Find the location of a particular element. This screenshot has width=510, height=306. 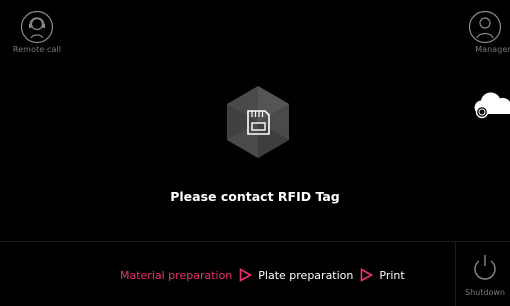

remote-call-button: Remote call is located at coordinates (37, 40).